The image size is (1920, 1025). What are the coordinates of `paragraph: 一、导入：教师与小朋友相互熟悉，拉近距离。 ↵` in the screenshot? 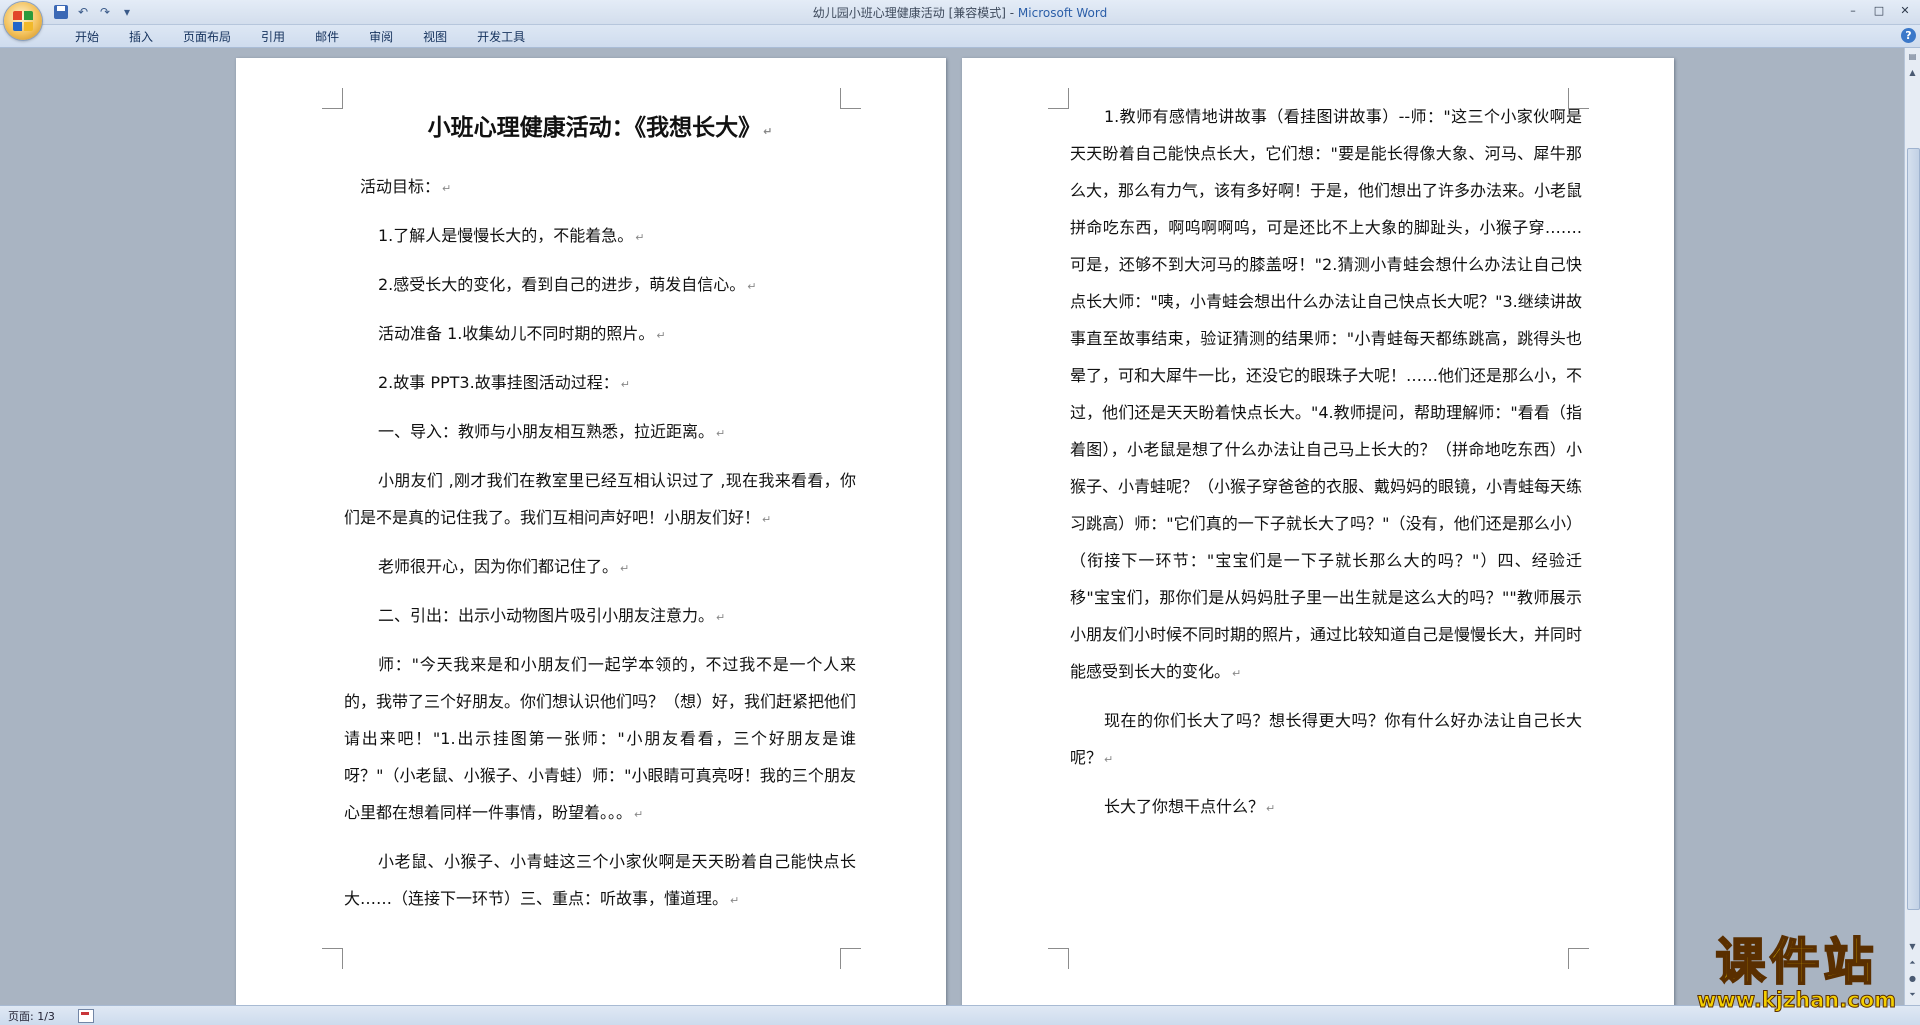 It's located at (600, 432).